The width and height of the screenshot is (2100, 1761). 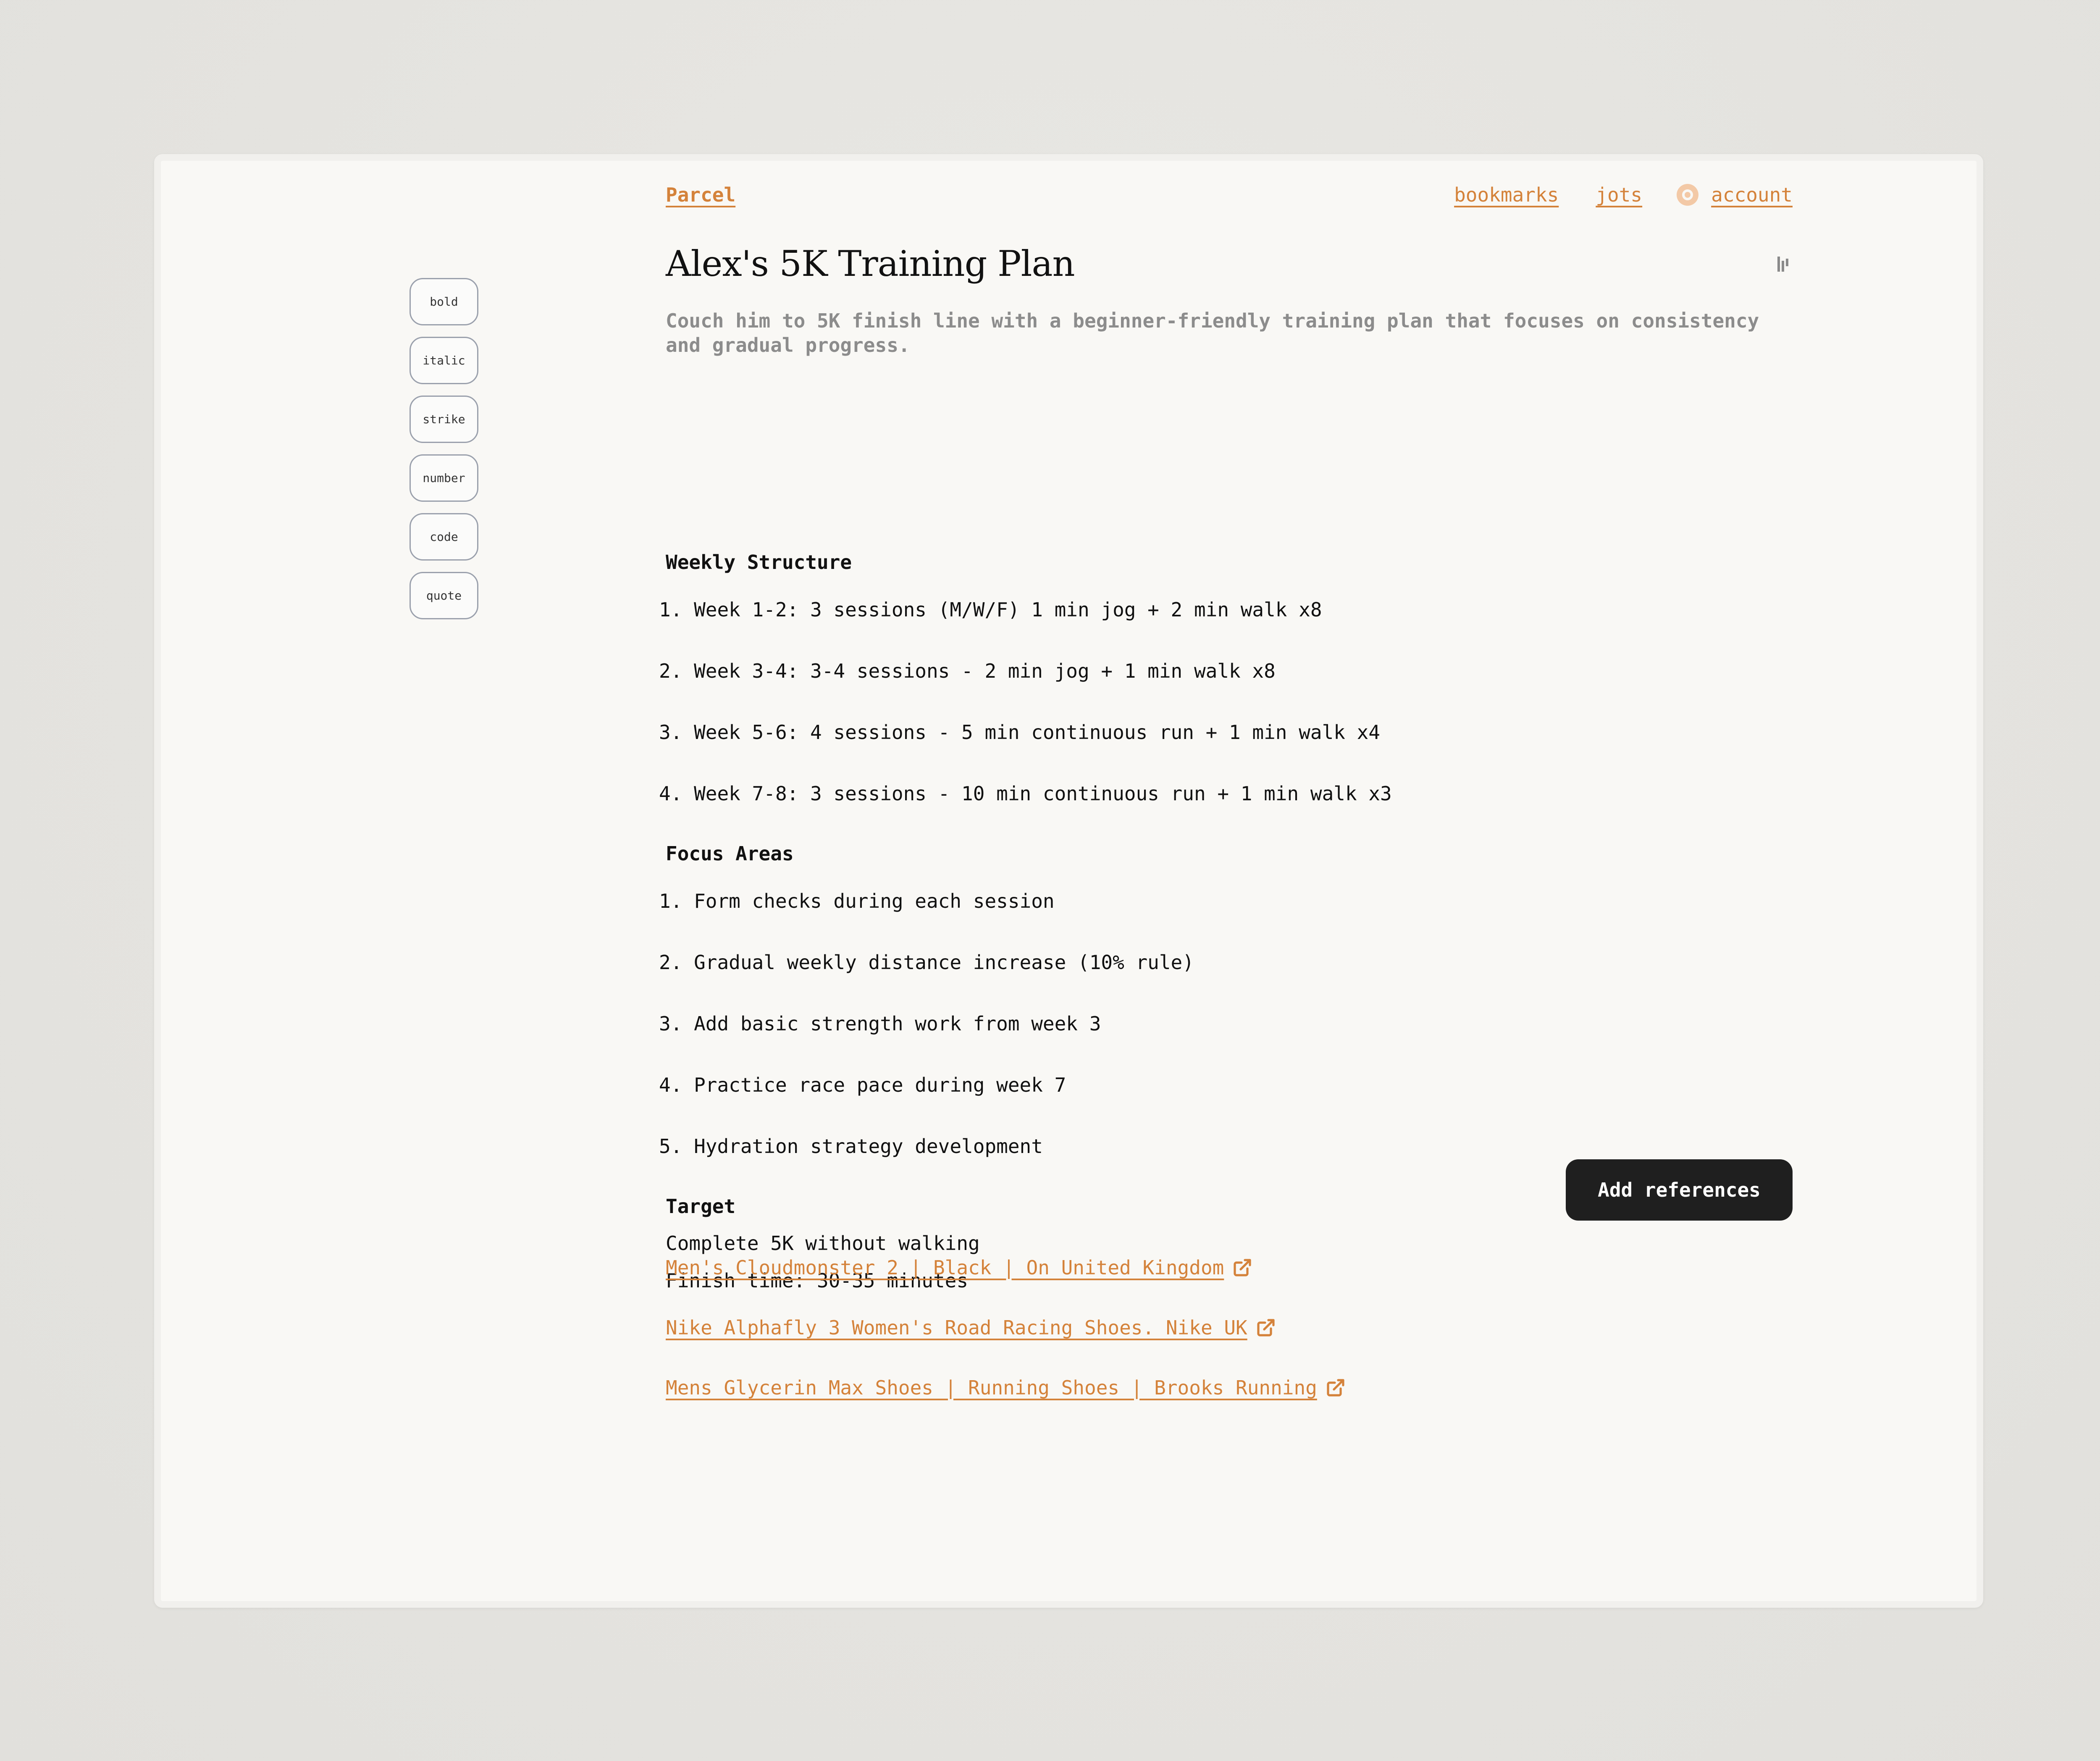 I want to click on italic-button: italic, so click(x=444, y=360).